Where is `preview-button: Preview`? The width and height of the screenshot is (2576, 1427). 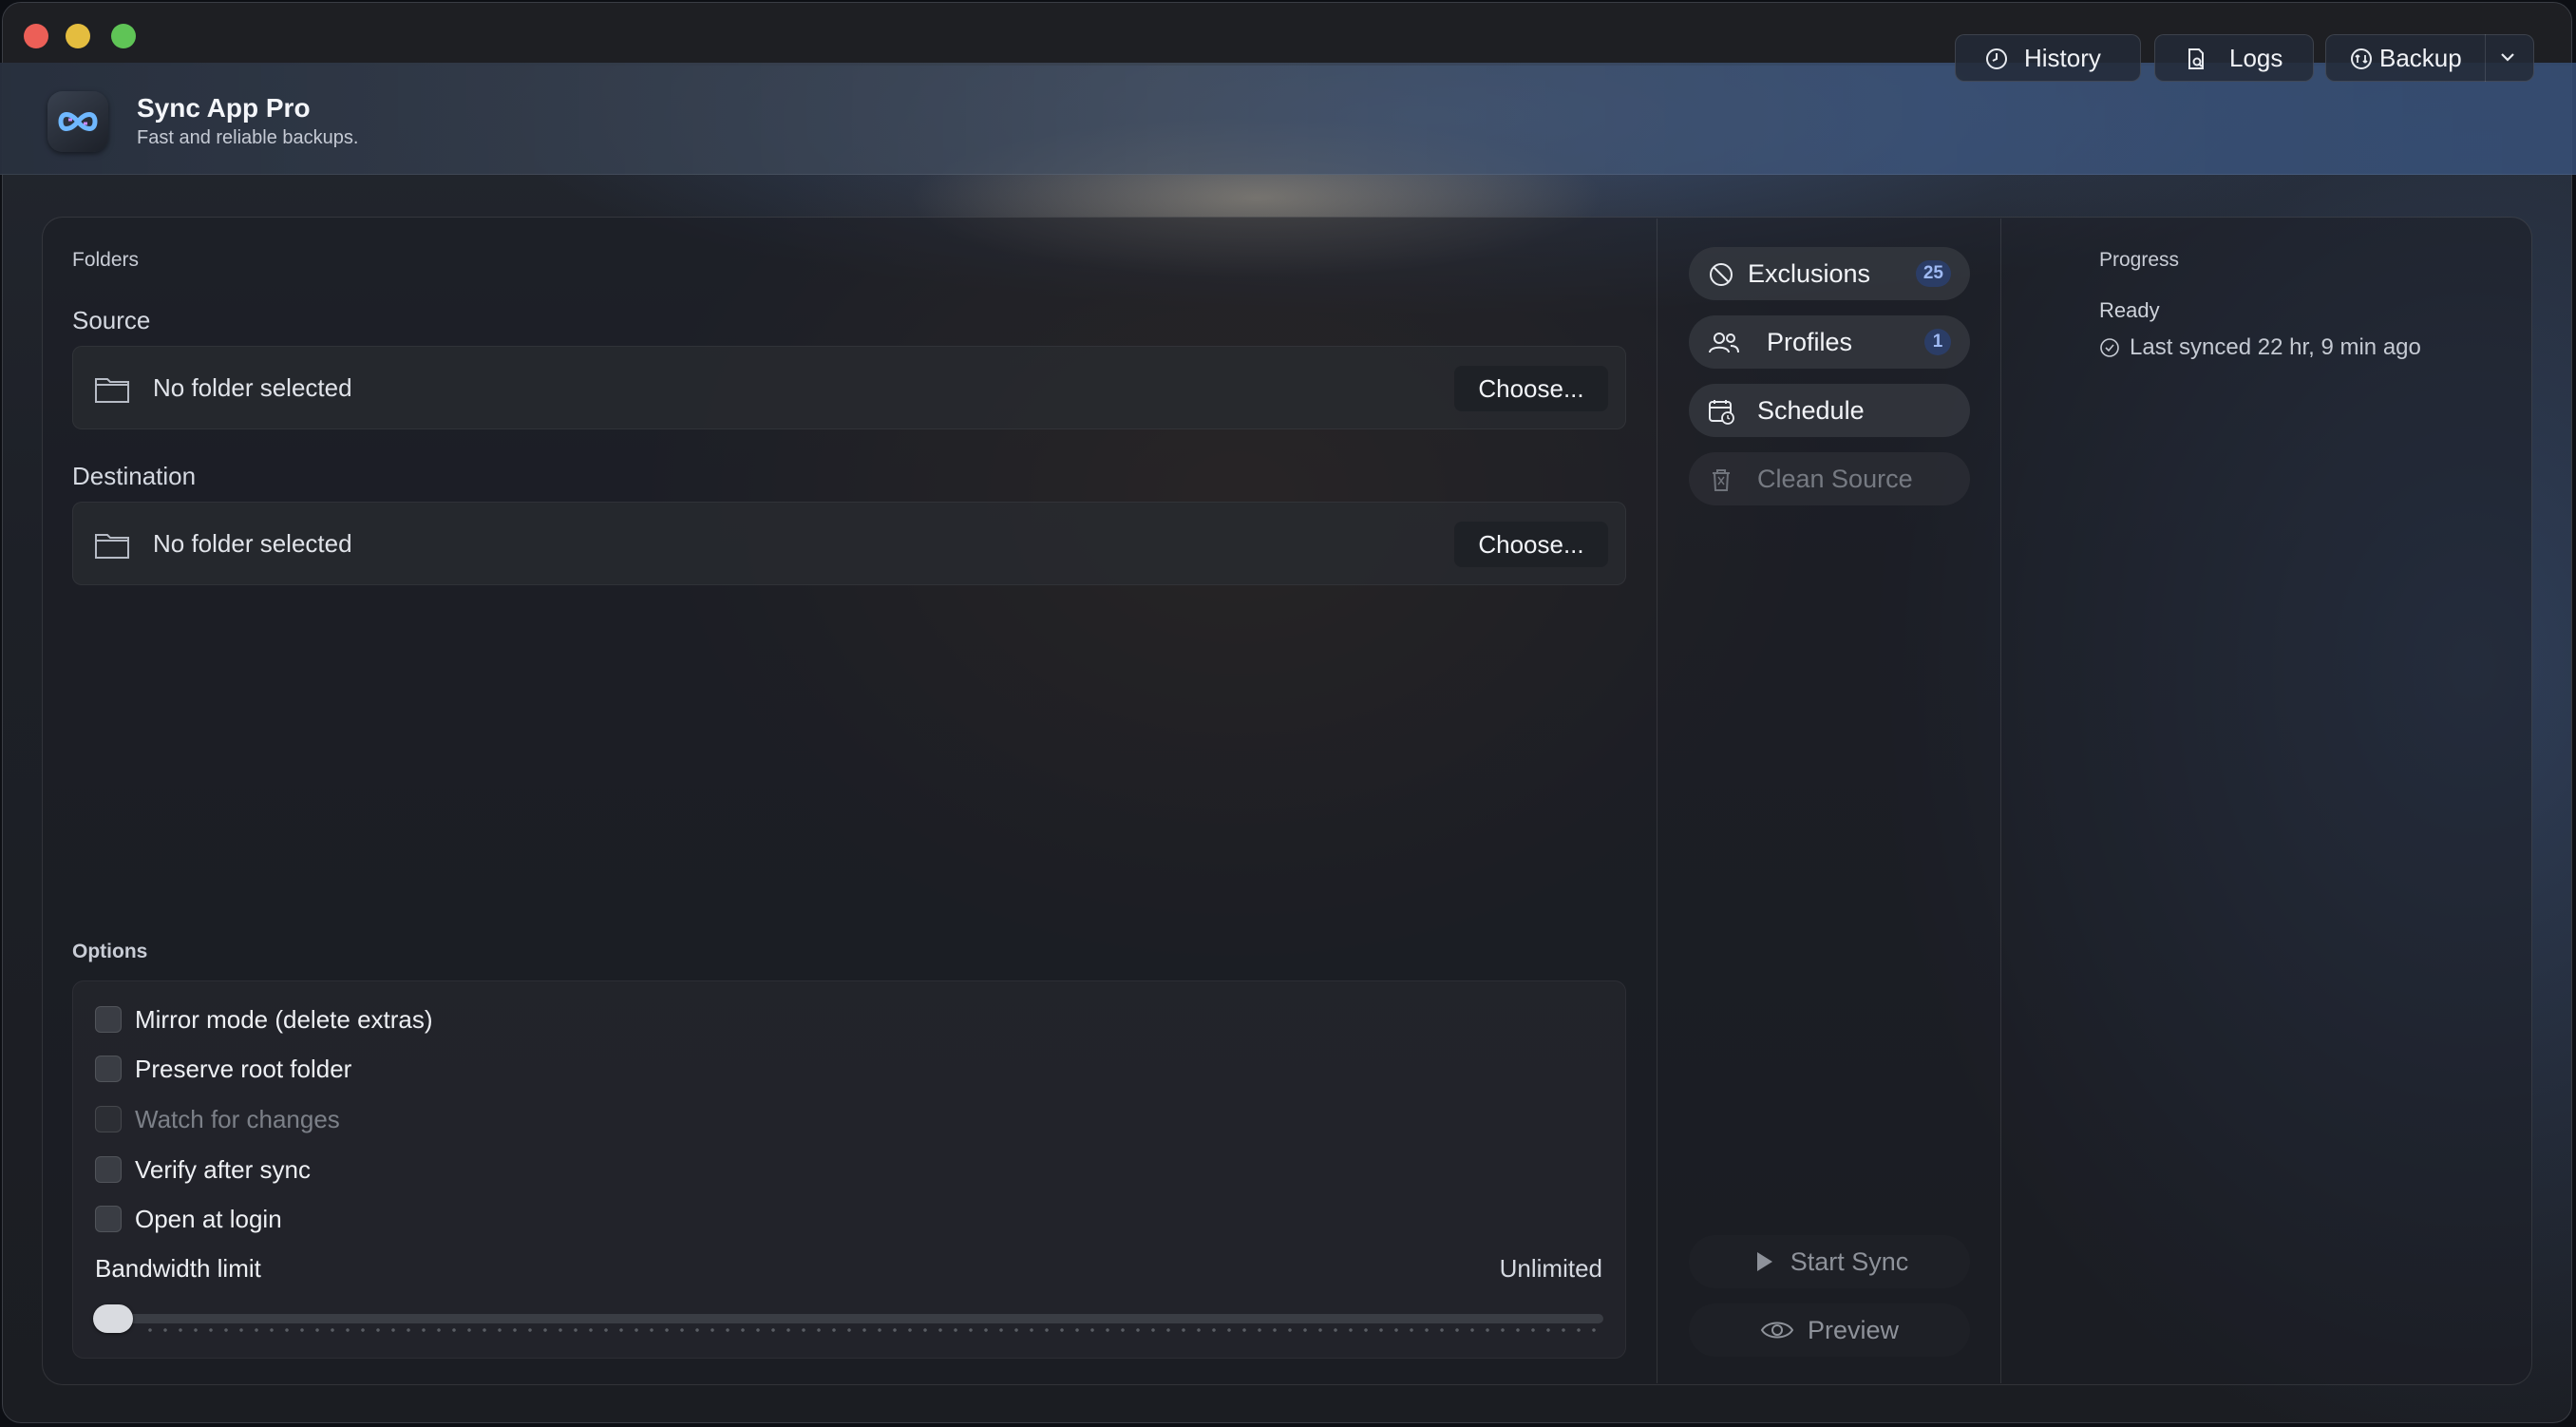
preview-button: Preview is located at coordinates (1829, 1330).